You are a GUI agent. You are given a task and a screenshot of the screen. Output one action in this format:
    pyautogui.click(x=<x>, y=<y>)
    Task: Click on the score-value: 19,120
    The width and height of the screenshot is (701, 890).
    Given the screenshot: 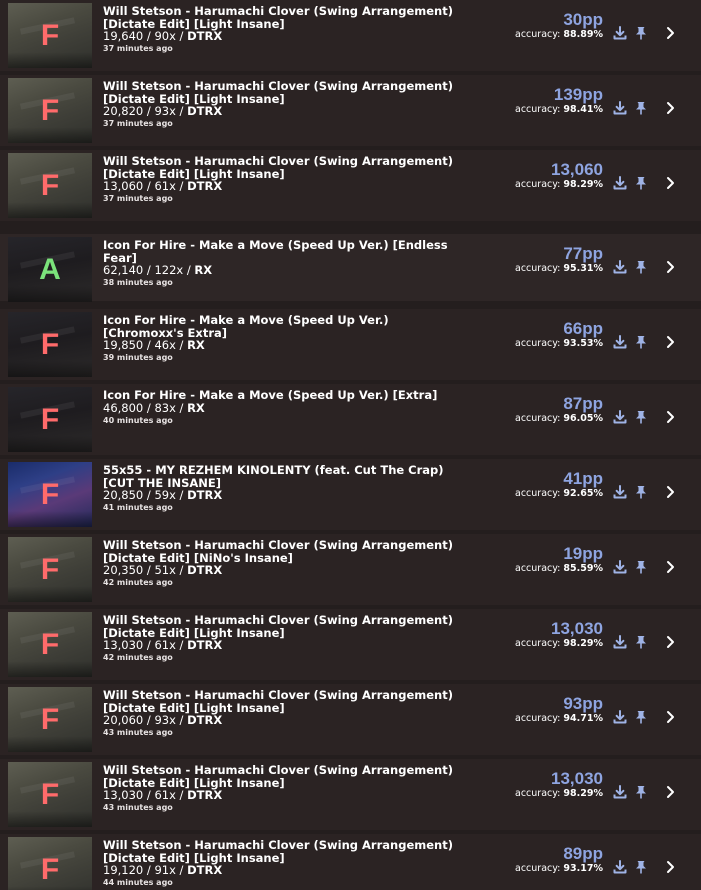 What is the action you would take?
    pyautogui.click(x=123, y=870)
    